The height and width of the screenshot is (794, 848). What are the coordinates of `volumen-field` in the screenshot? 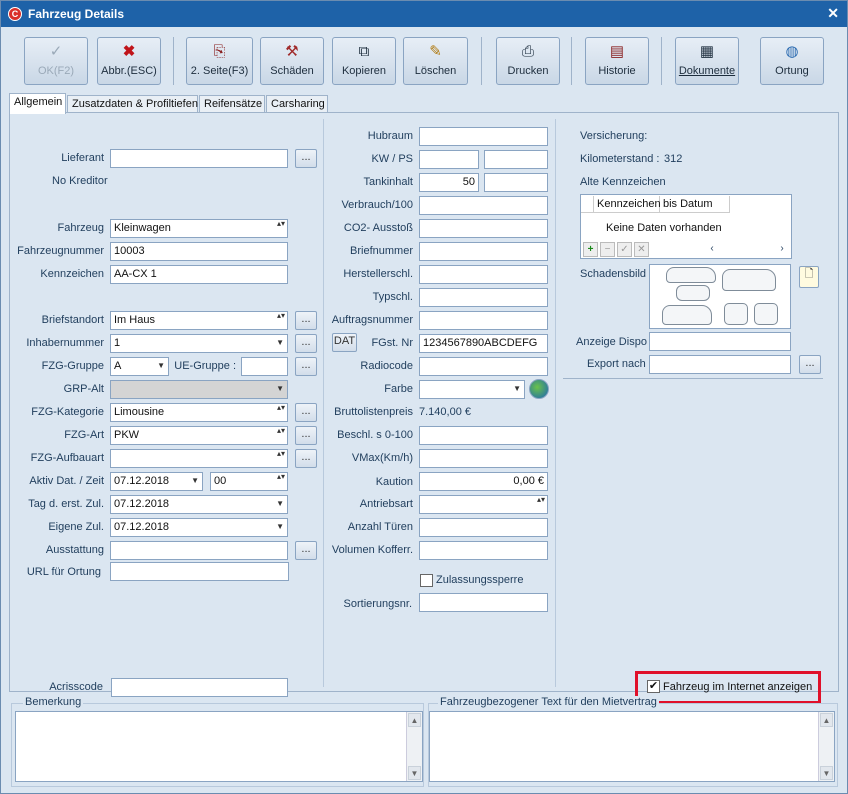 It's located at (483, 550).